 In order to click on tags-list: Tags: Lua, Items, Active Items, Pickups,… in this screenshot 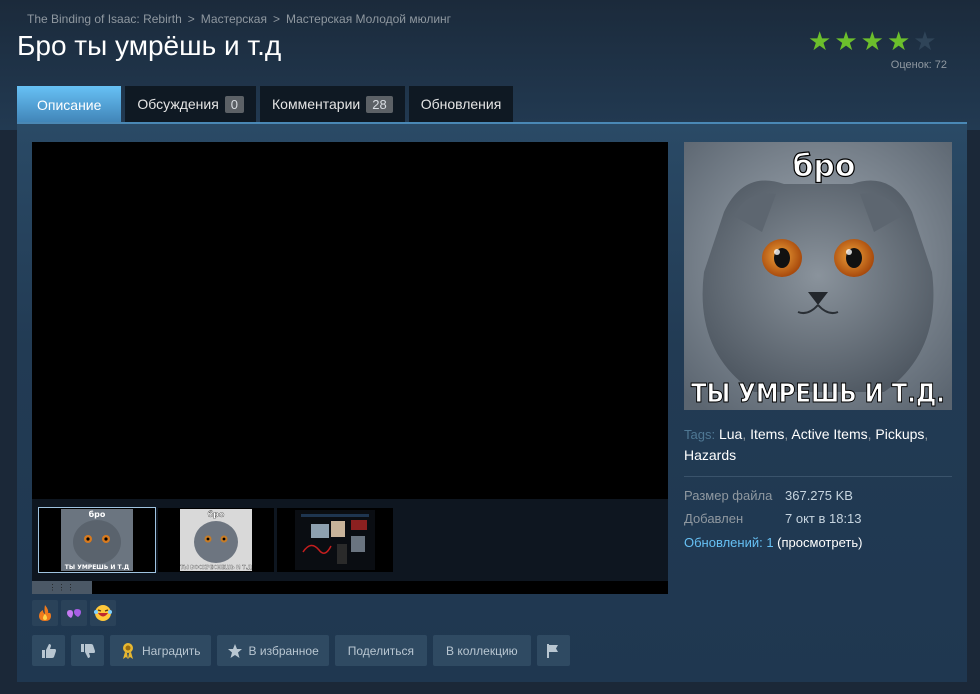, I will do `click(806, 444)`.